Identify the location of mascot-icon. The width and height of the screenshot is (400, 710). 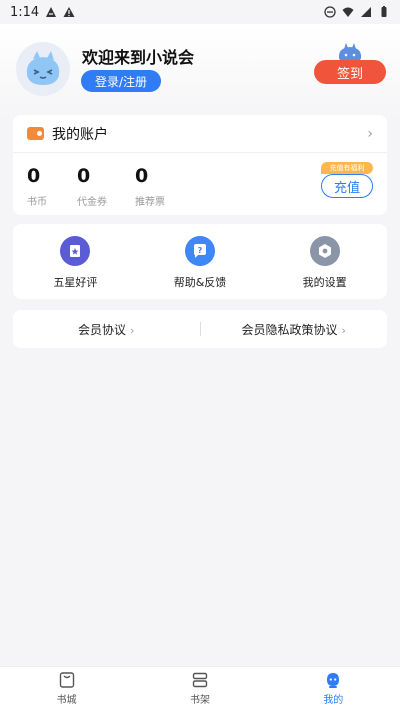
(43, 68).